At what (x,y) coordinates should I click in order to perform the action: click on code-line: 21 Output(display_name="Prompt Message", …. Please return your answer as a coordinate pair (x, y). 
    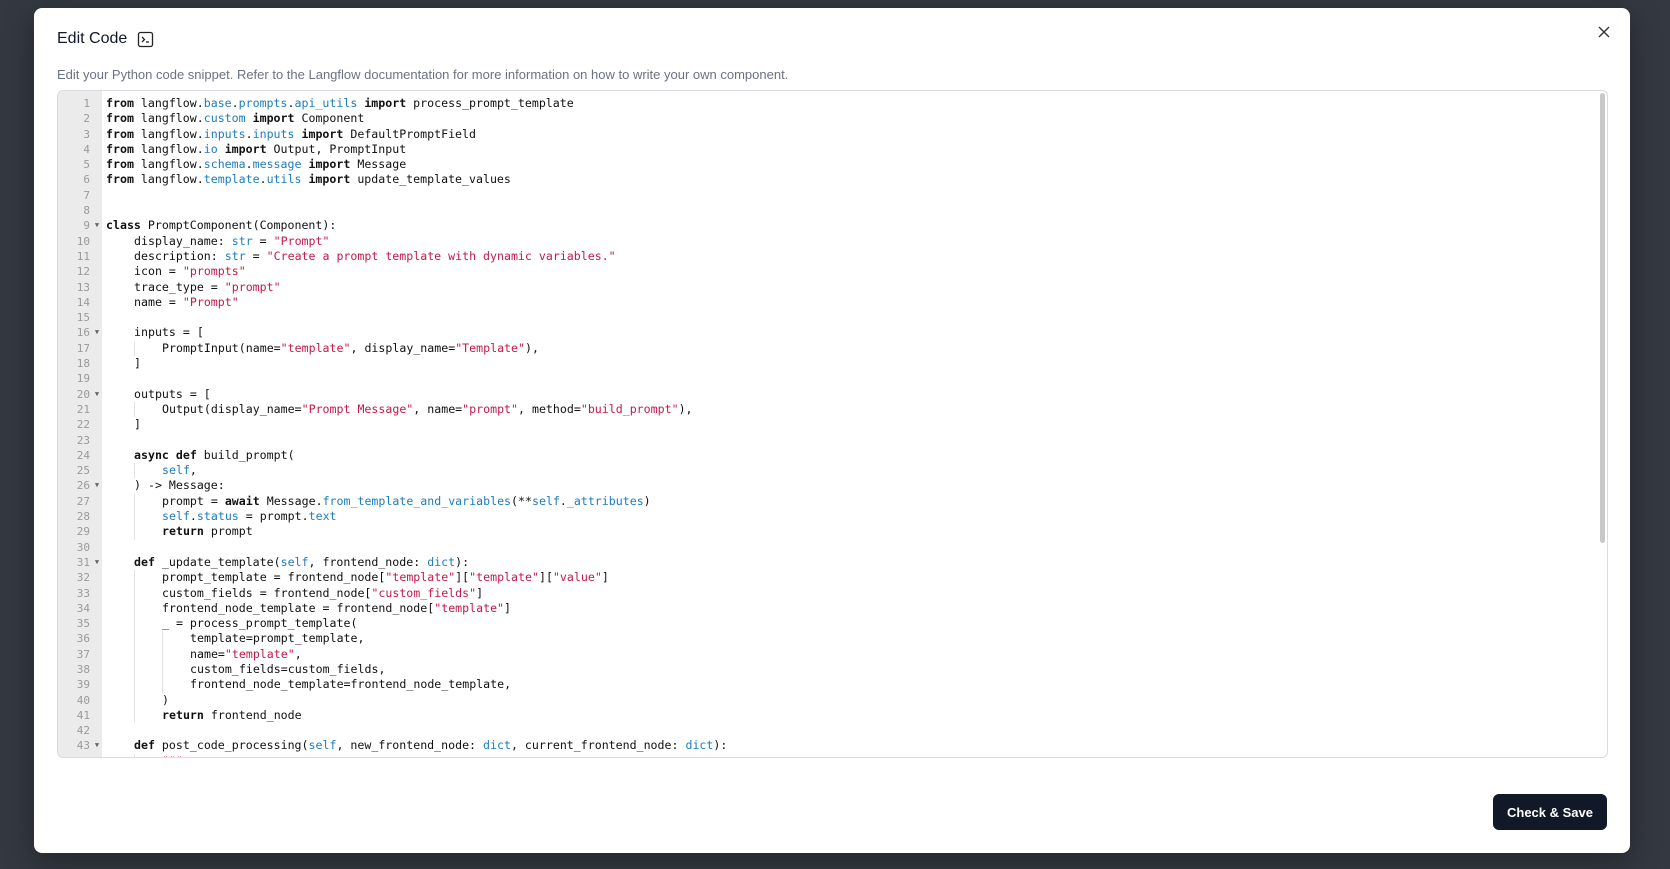
    Looking at the image, I should click on (832, 409).